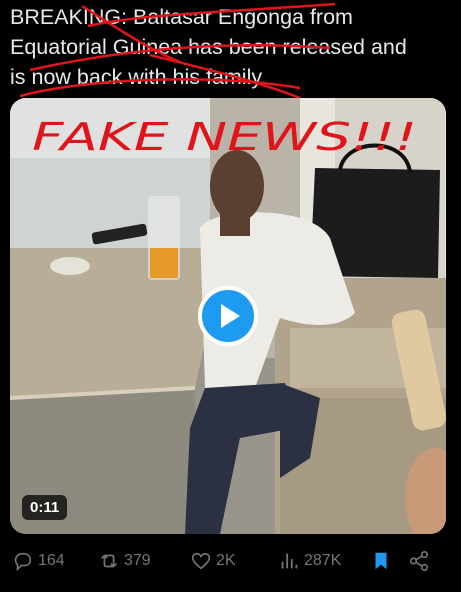 Image resolution: width=461 pixels, height=592 pixels. Describe the element at coordinates (323, 560) in the screenshot. I see `views-count: 287K` at that location.